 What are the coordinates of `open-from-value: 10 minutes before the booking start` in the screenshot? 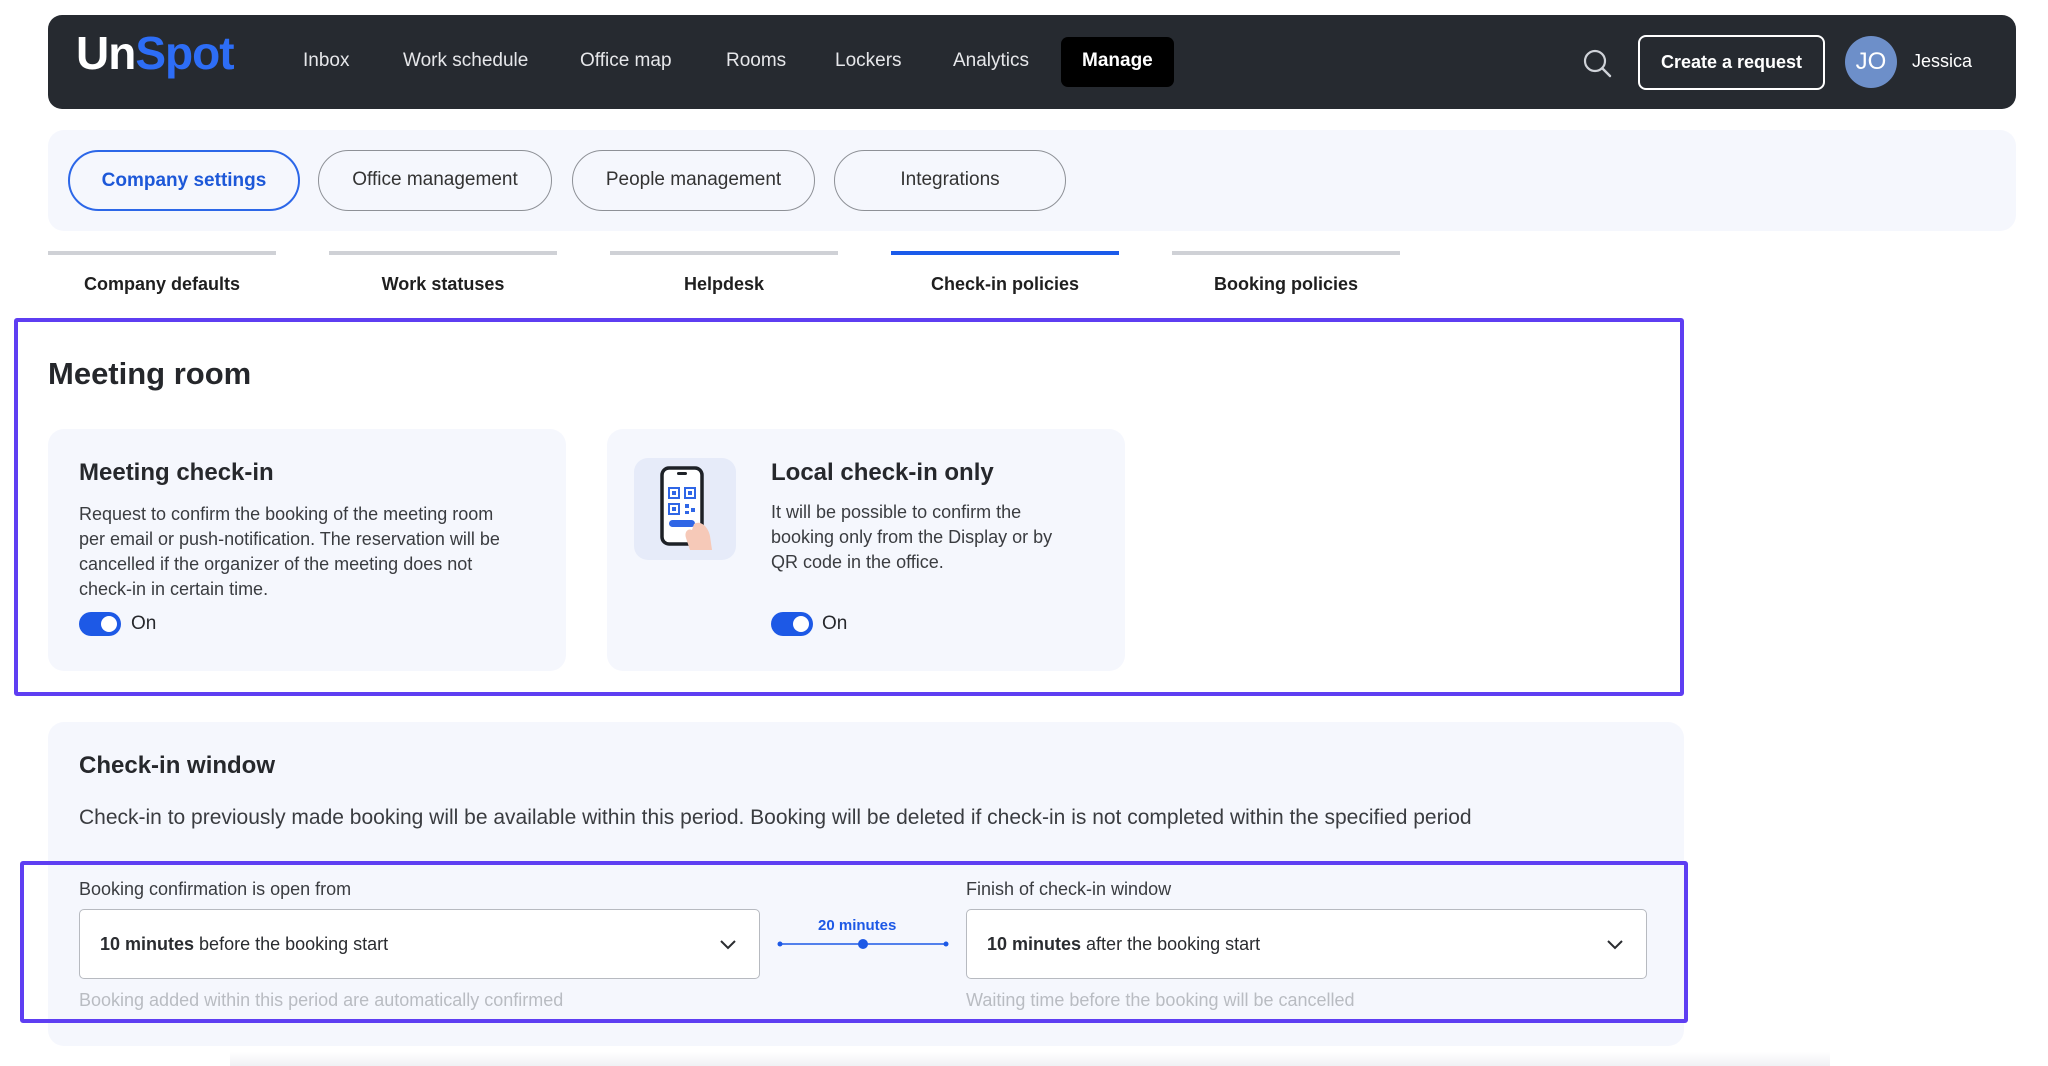 It's located at (244, 944).